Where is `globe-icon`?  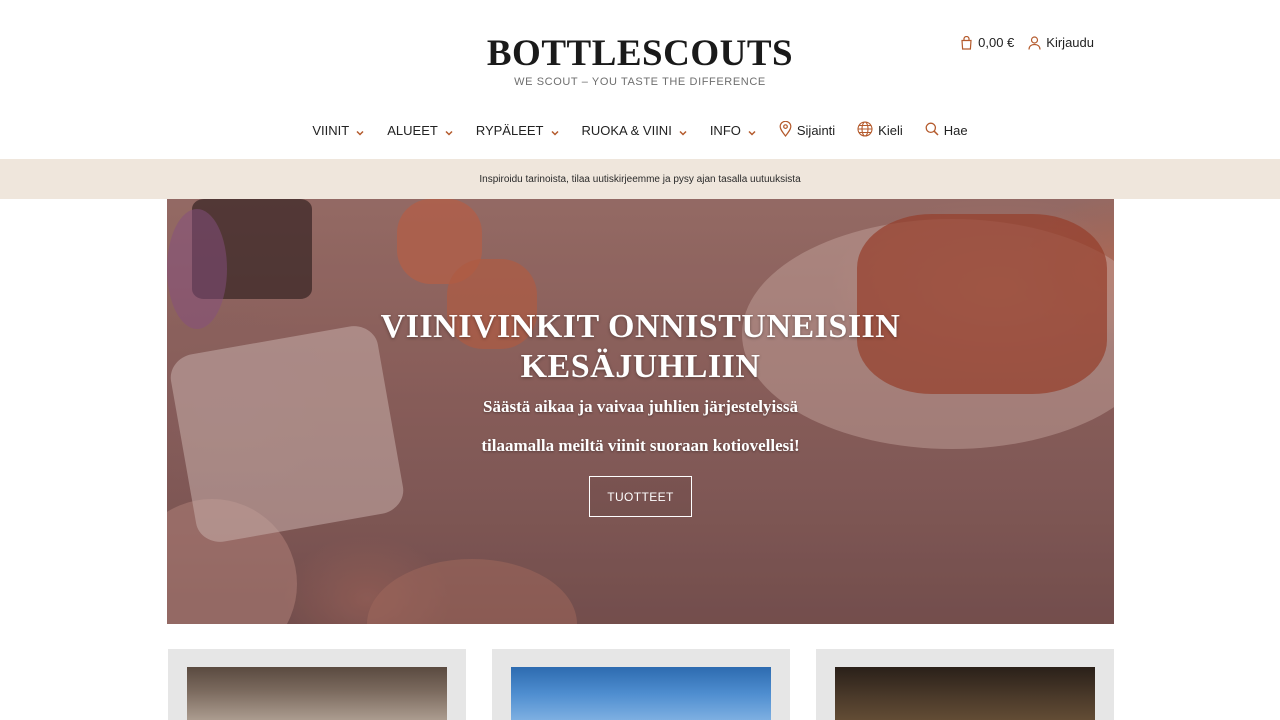
globe-icon is located at coordinates (865, 130).